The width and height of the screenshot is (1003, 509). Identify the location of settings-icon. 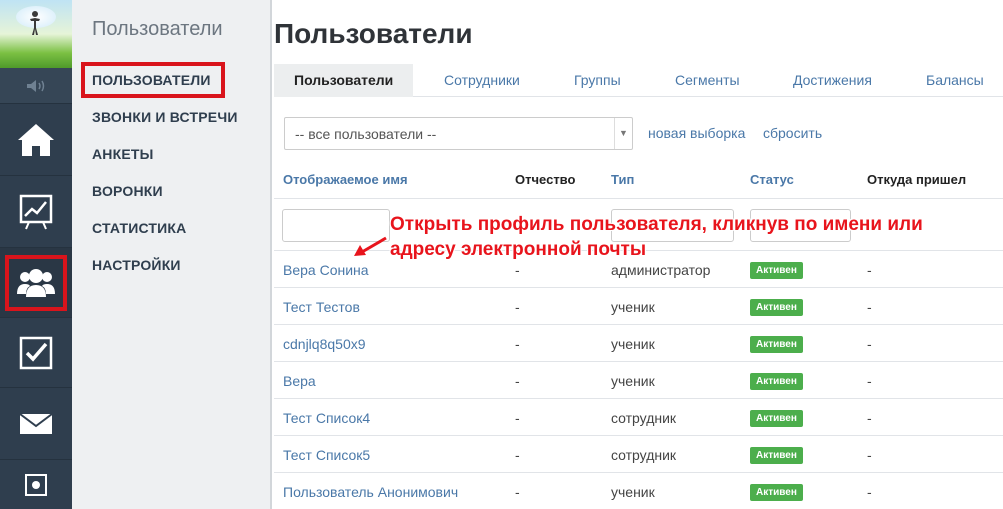
(36, 484).